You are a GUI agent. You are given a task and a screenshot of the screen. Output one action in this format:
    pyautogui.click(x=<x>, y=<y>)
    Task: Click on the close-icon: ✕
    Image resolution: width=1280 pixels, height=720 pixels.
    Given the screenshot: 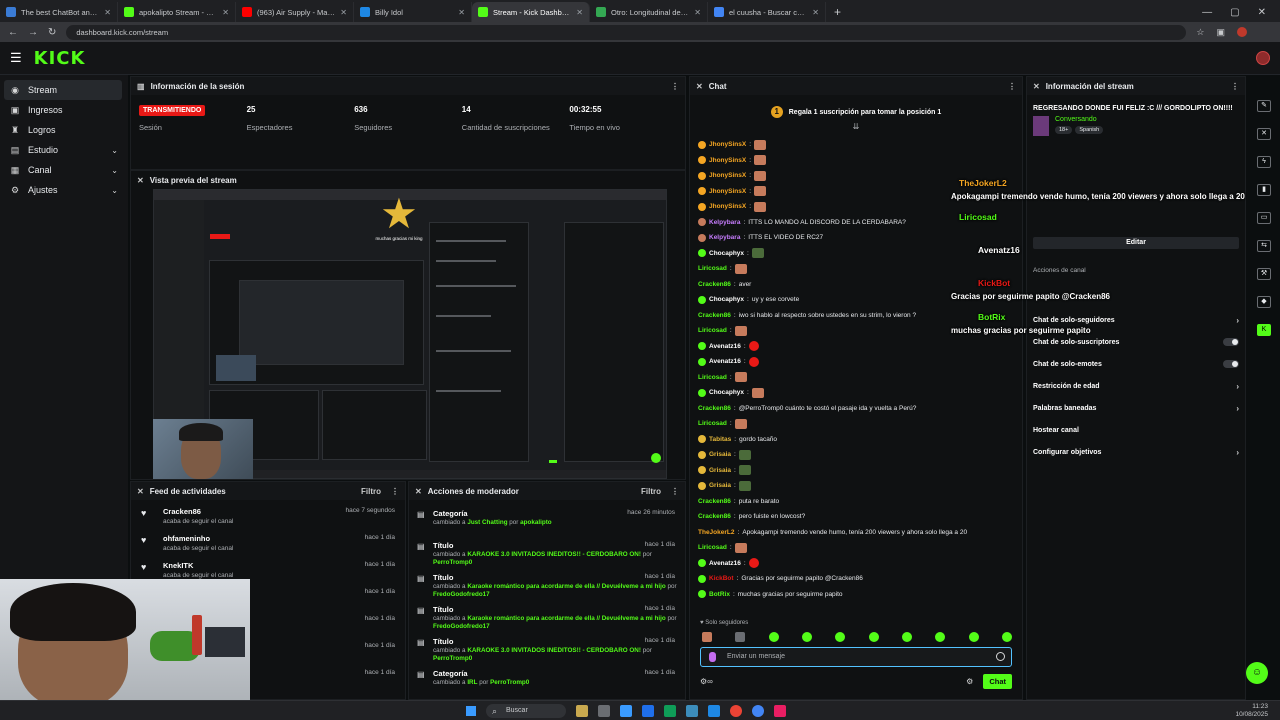 What is the action you would take?
    pyautogui.click(x=1264, y=134)
    